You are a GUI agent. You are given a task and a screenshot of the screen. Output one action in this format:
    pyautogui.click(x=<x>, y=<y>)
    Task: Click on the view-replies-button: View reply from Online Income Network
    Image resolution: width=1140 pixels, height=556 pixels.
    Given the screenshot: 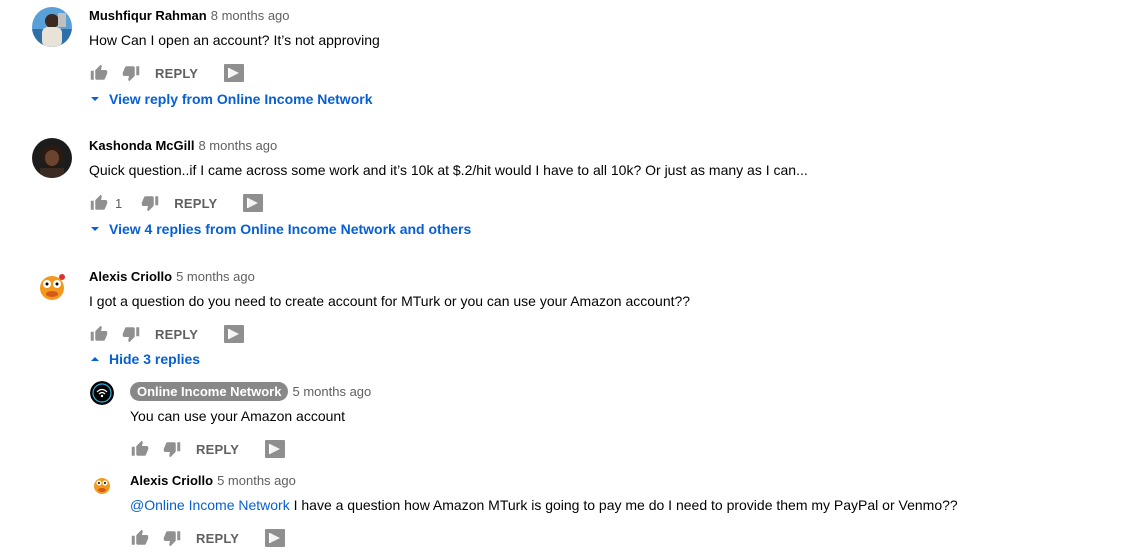 What is the action you would take?
    pyautogui.click(x=230, y=99)
    